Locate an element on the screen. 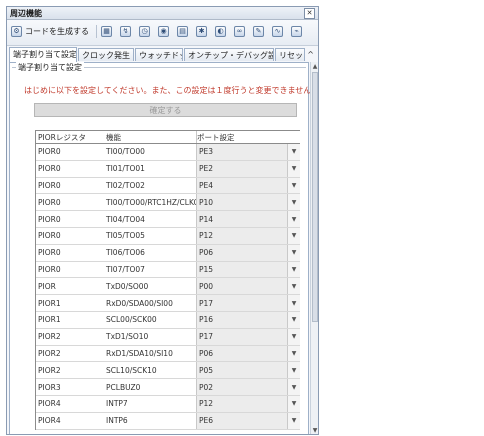 Image resolution: width=484 pixels, height=436 pixels. vertical-scrollbar: ▲ ▼ is located at coordinates (314, 248).